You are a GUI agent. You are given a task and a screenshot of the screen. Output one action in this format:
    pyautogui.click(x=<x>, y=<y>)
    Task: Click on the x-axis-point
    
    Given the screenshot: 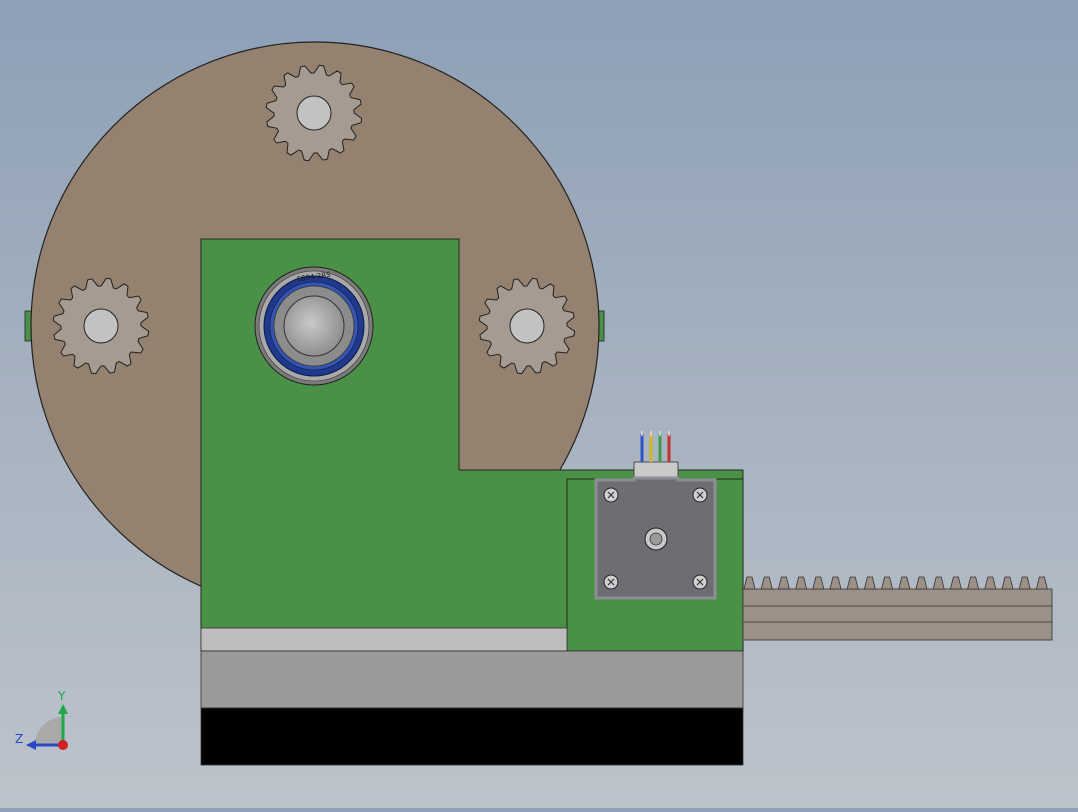 What is the action you would take?
    pyautogui.click(x=63, y=745)
    